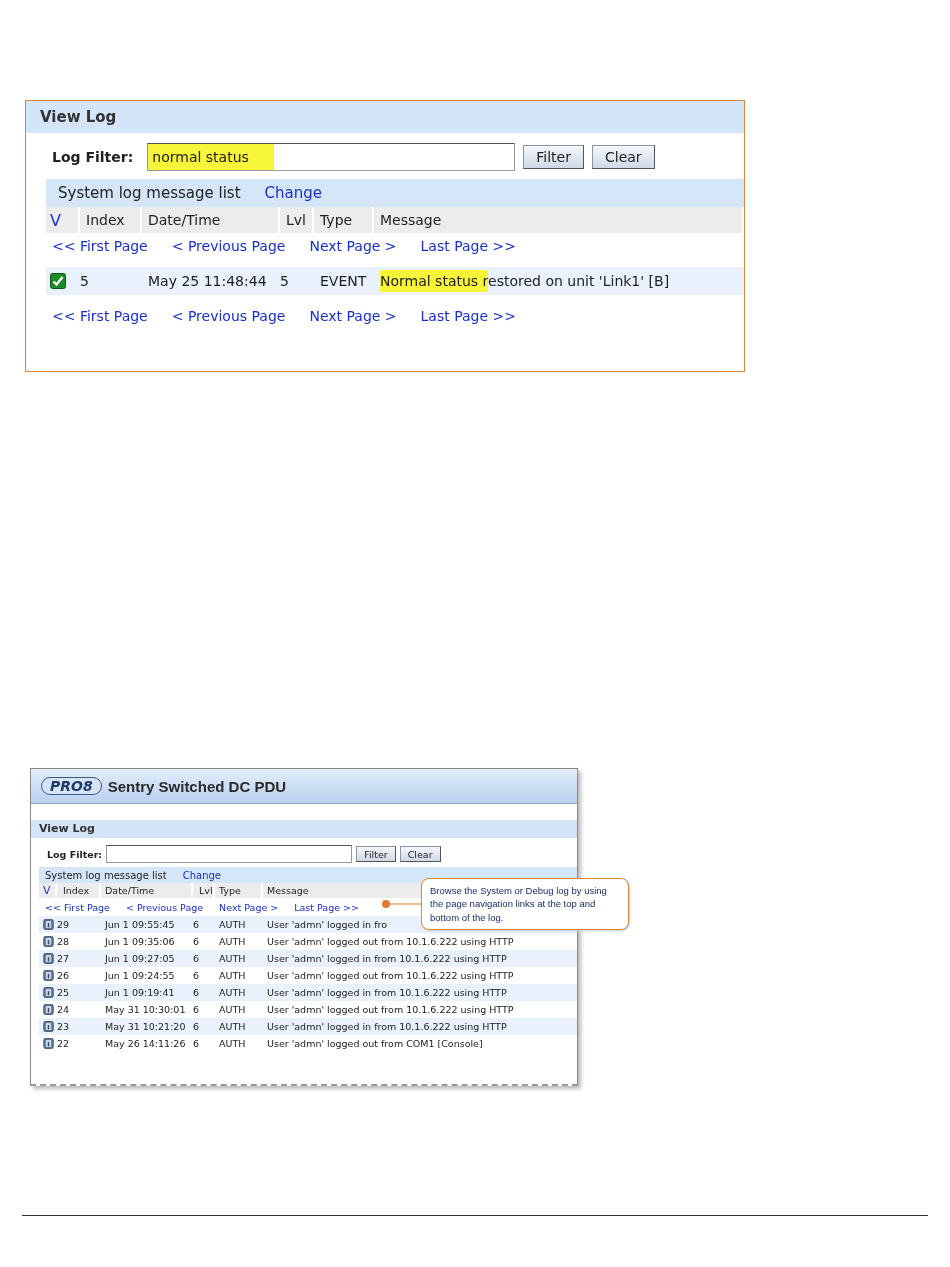 This screenshot has height=1267, width=950. I want to click on table-cell-text: User 'admn' logged out from COM1 [Console], so click(374, 1043).